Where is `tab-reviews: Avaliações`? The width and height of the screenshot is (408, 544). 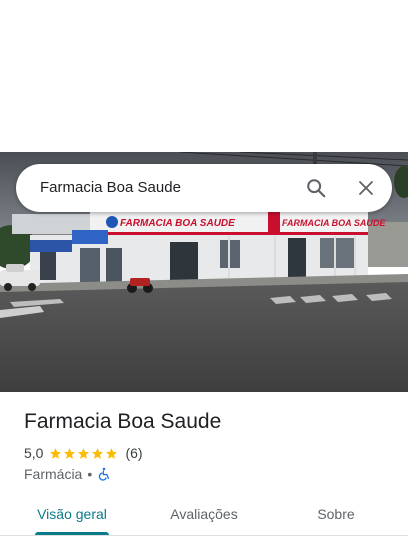 tab-reviews: Avaliações is located at coordinates (204, 514).